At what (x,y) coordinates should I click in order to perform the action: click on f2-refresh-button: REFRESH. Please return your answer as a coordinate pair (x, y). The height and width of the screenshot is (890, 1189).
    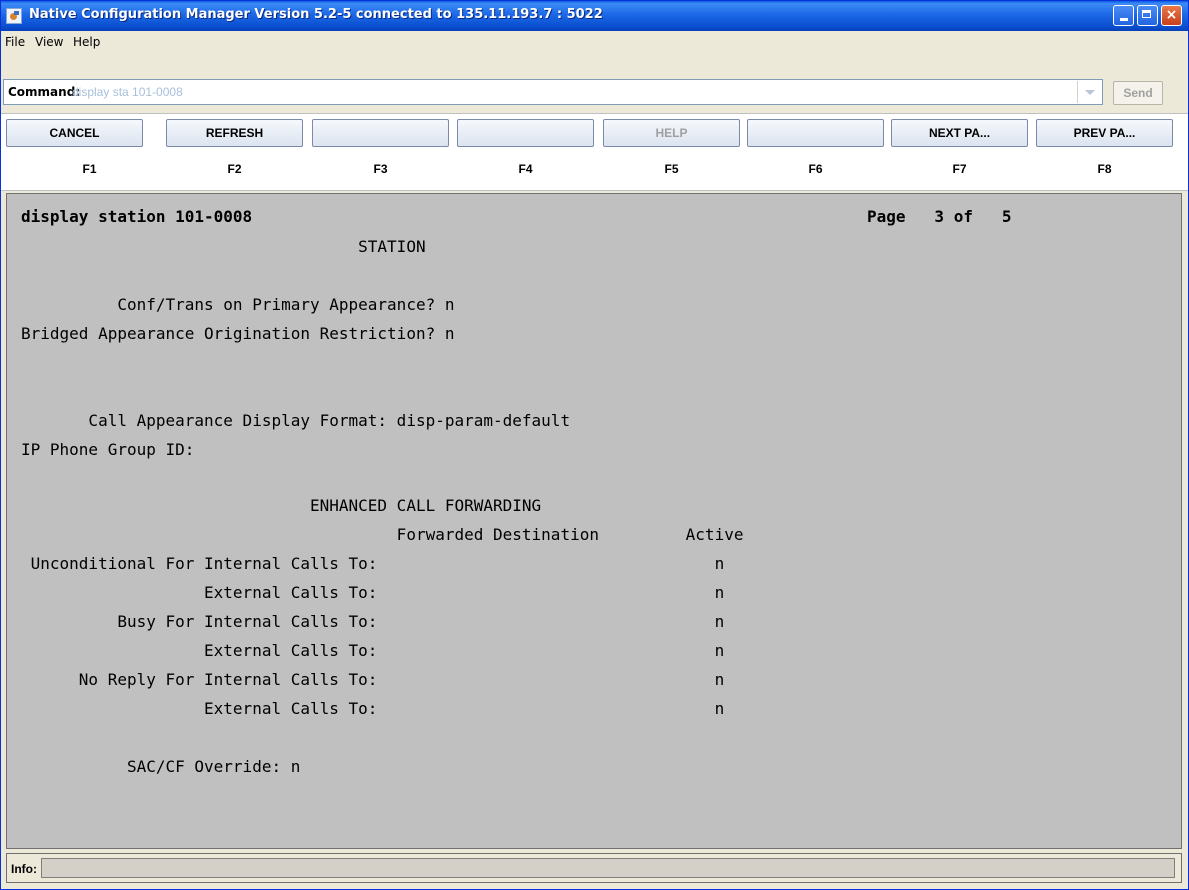
    Looking at the image, I should click on (234, 133).